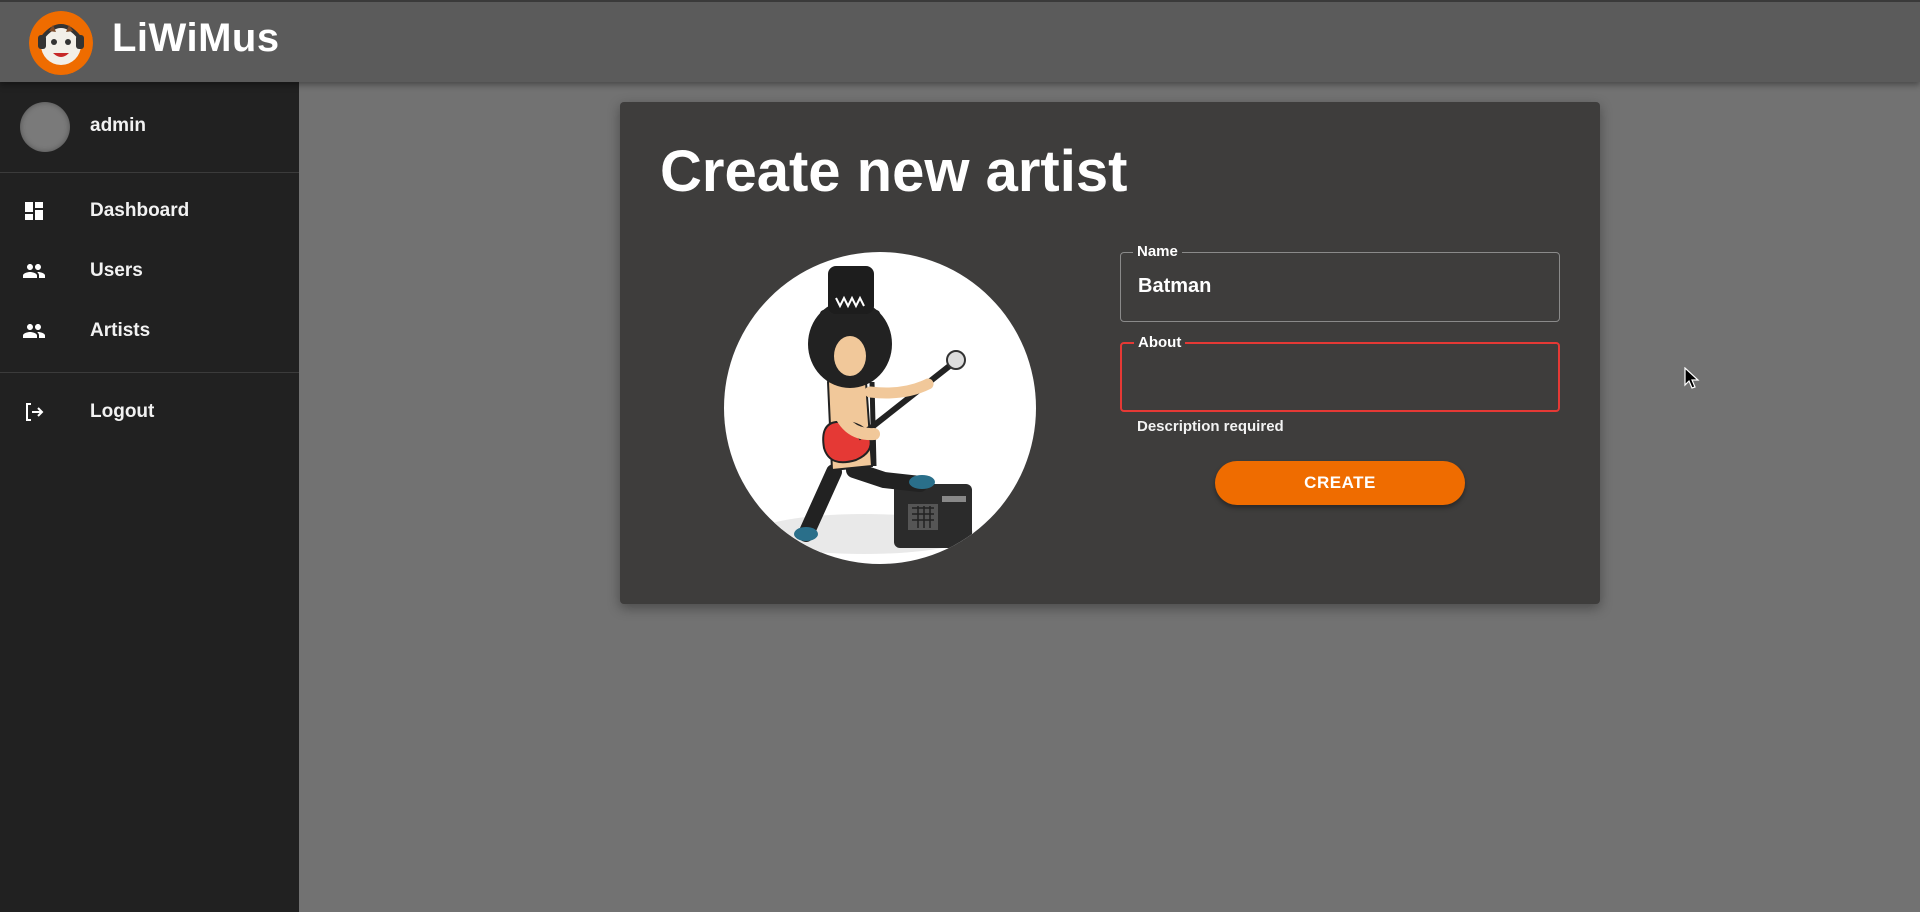 This screenshot has height=912, width=1920. I want to click on about-field: About, so click(1340, 373).